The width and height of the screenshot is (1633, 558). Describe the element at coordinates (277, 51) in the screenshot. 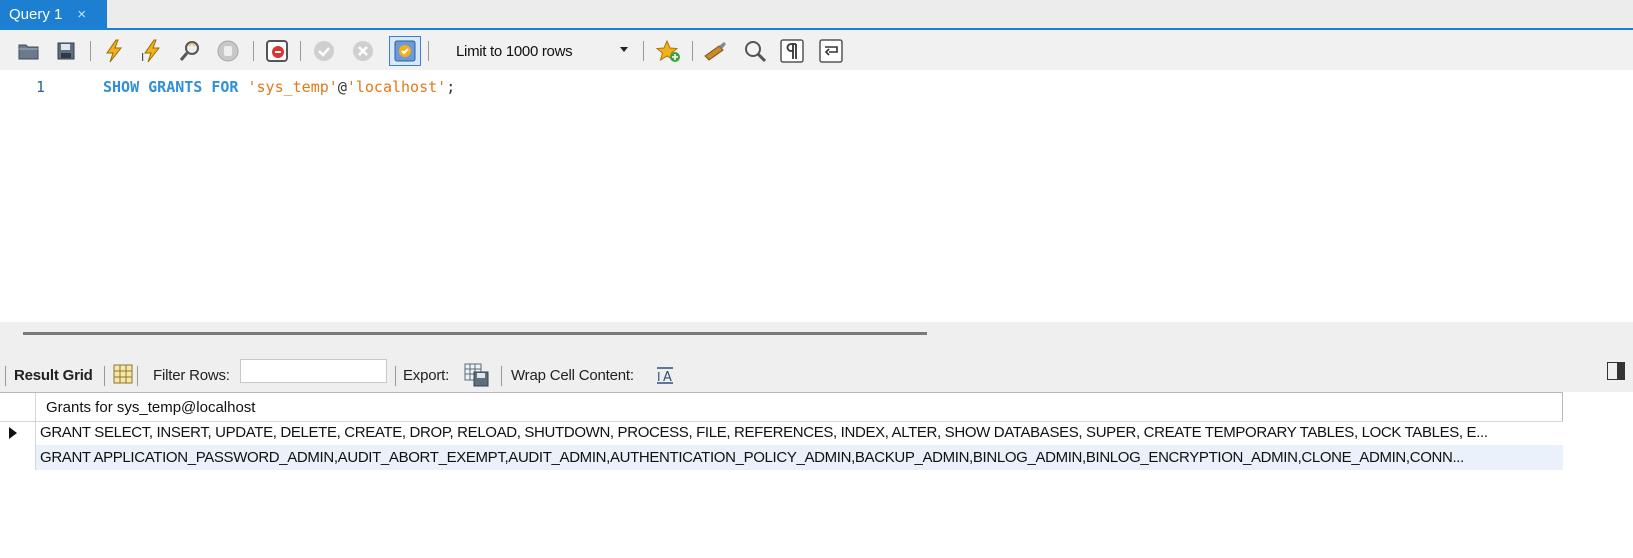

I see `toggle-stop-on-error-icon` at that location.